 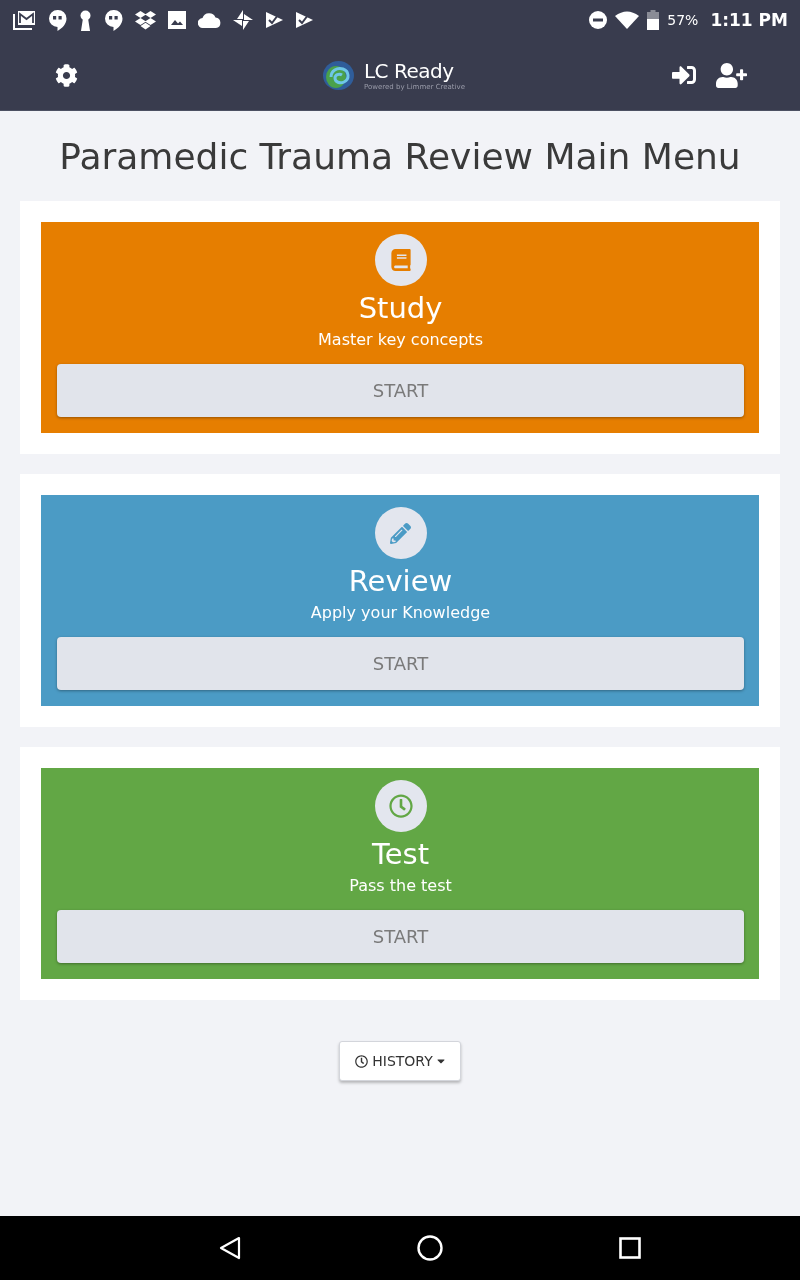 What do you see at coordinates (400, 157) in the screenshot?
I see `page-title: Paramedic Trauma Review Main Menu` at bounding box center [400, 157].